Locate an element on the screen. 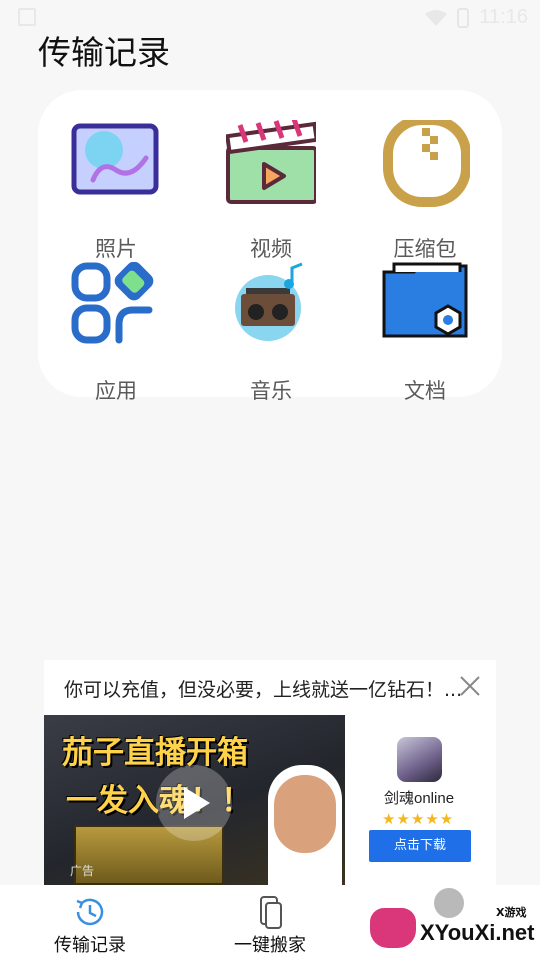  document-icon is located at coordinates (425, 300).